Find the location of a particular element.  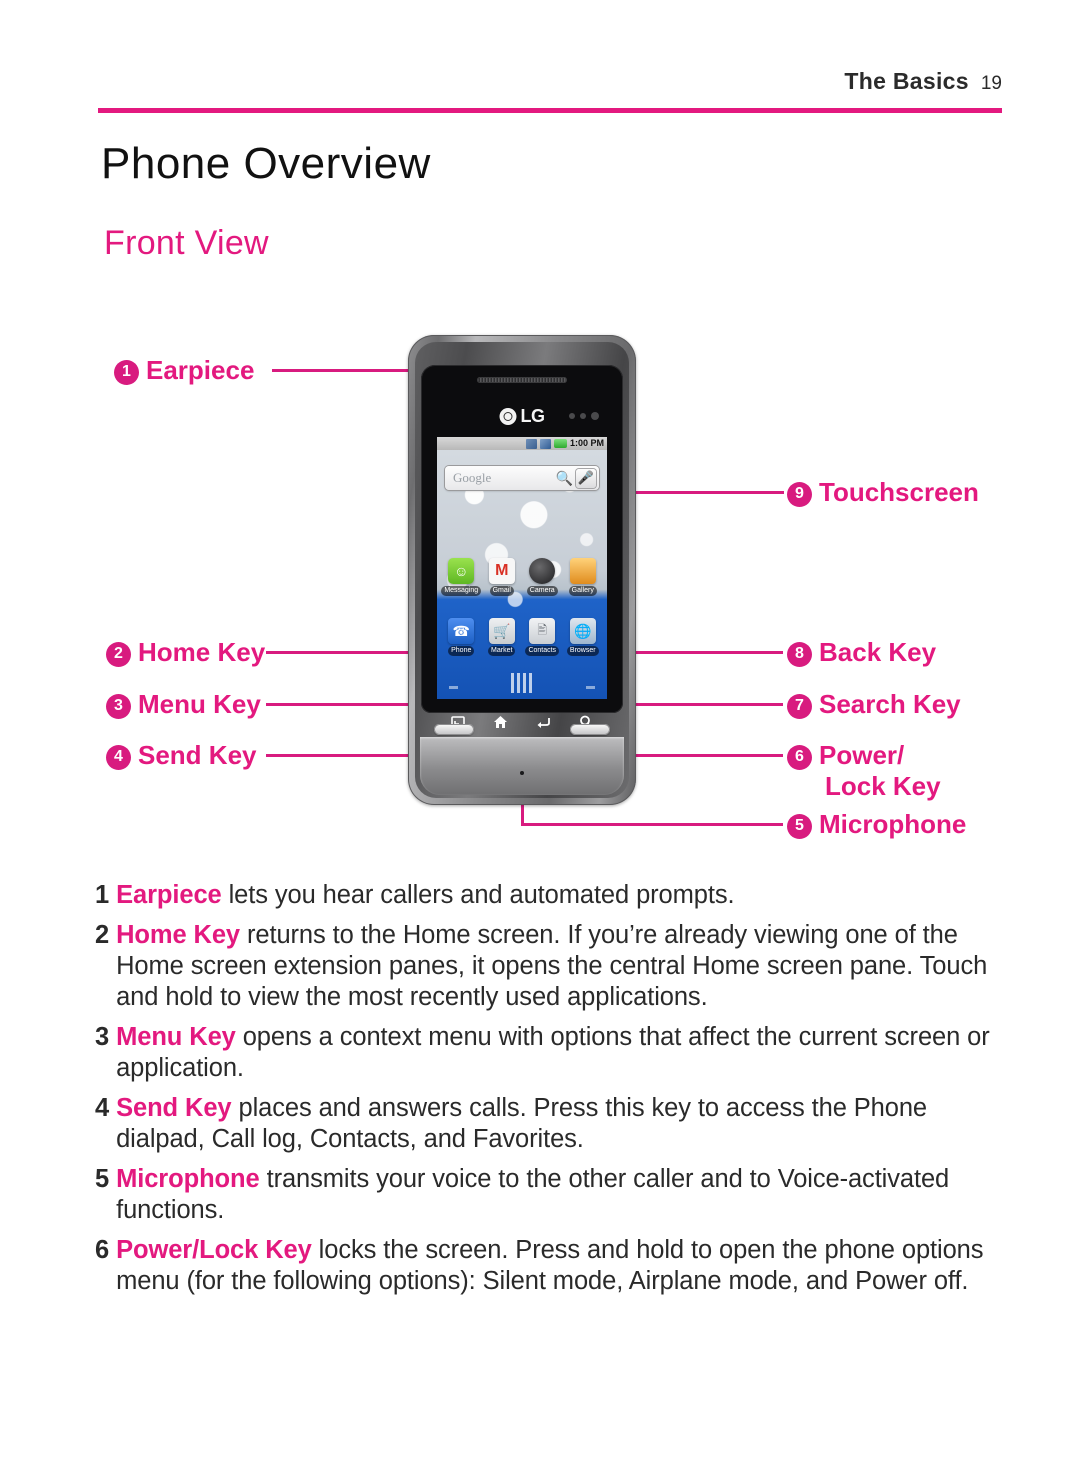

description-term: Send Key is located at coordinates (174, 1108).